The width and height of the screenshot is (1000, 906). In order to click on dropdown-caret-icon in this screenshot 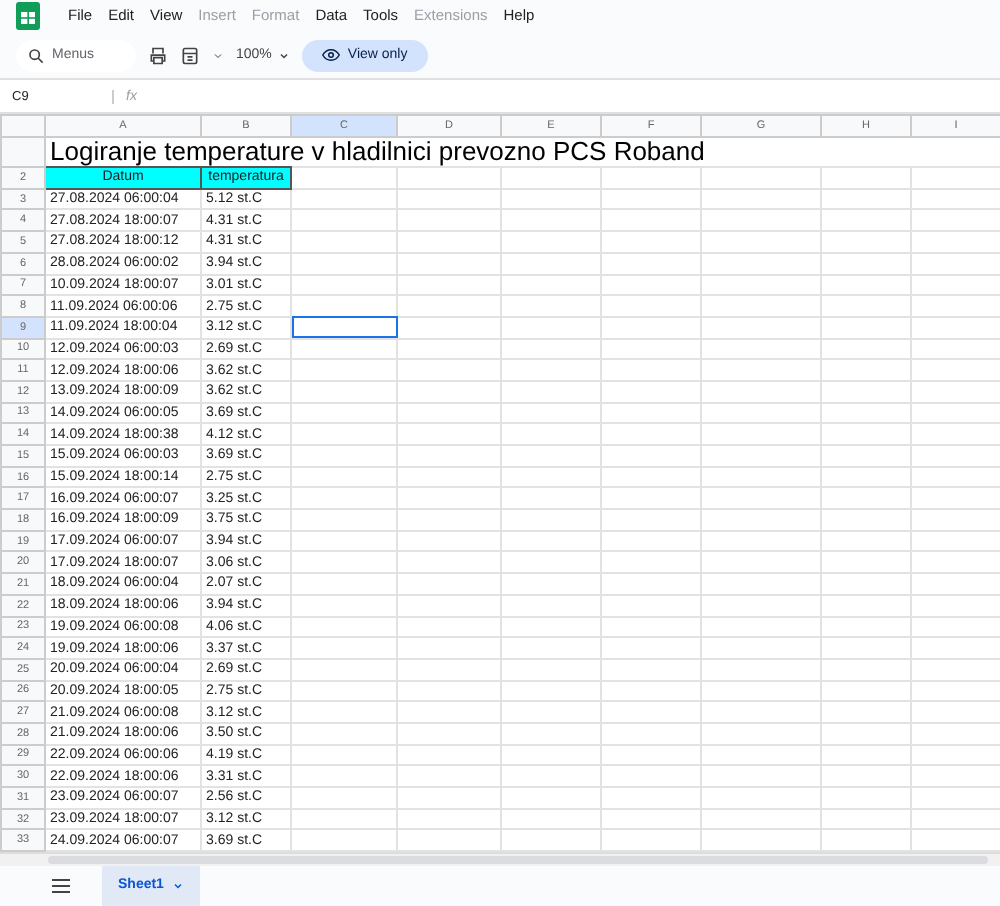, I will do `click(218, 55)`.